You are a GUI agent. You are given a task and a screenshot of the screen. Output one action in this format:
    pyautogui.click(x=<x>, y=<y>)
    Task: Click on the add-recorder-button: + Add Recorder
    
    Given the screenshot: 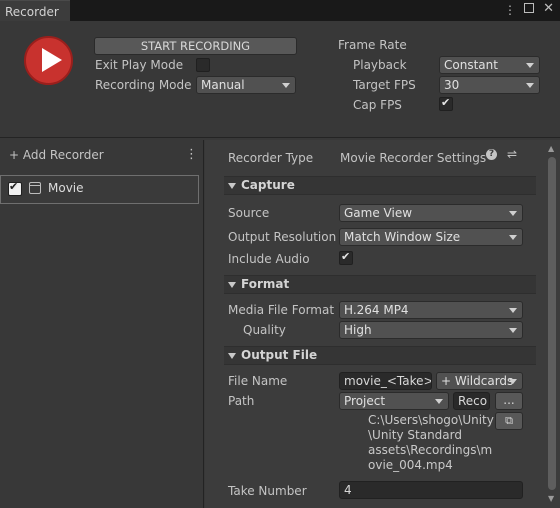 What is the action you would take?
    pyautogui.click(x=56, y=155)
    